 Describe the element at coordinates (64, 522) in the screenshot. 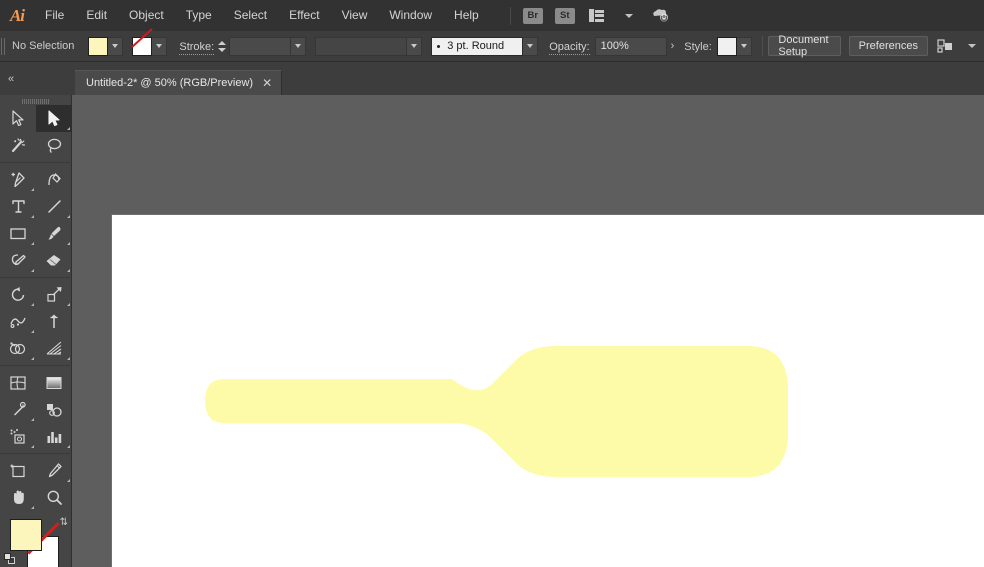

I see `swap-fill-stroke-icon: ⇅` at that location.